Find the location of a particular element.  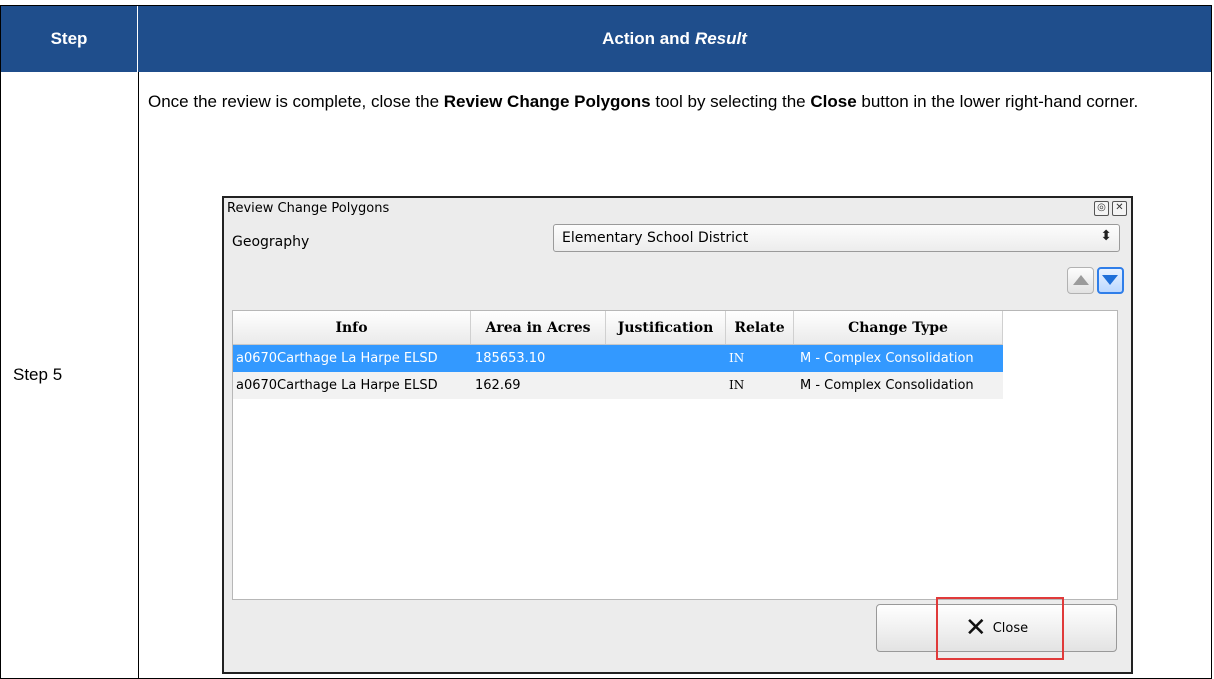

column-header-change-type: Change Type is located at coordinates (898, 327).